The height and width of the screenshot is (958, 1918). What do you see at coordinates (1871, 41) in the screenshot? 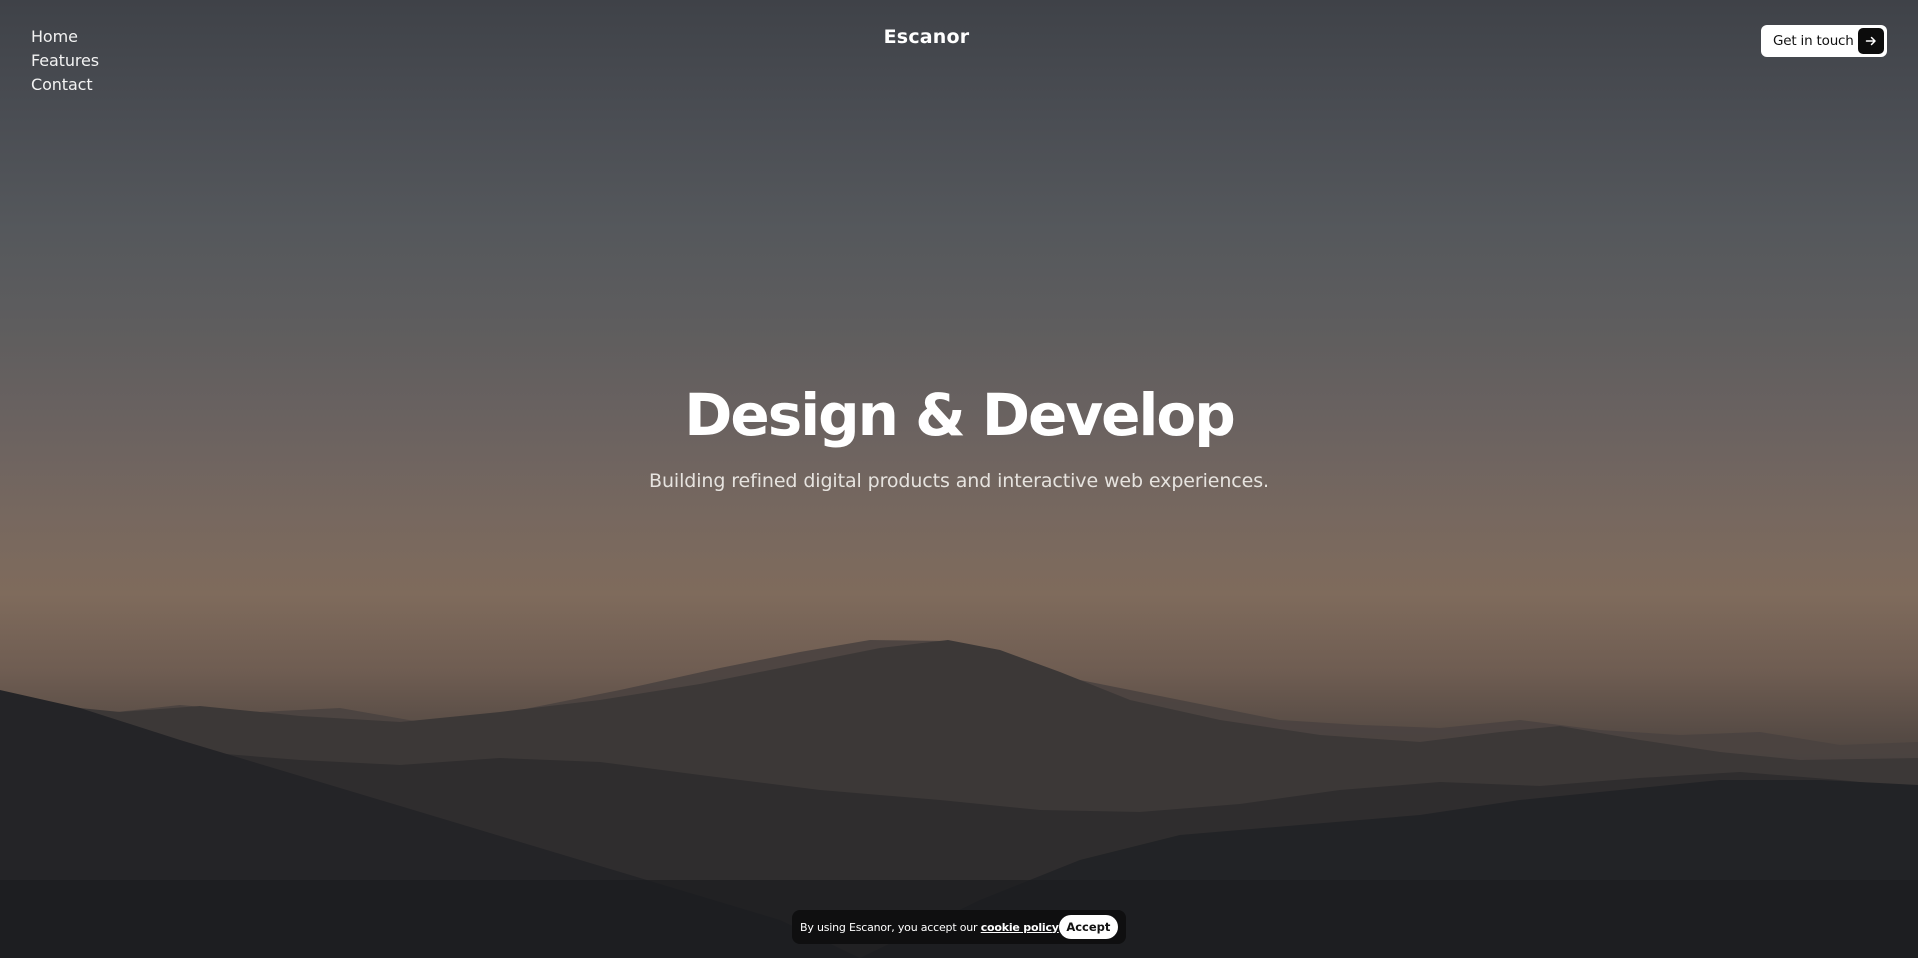
I see `arrow-right-icon` at bounding box center [1871, 41].